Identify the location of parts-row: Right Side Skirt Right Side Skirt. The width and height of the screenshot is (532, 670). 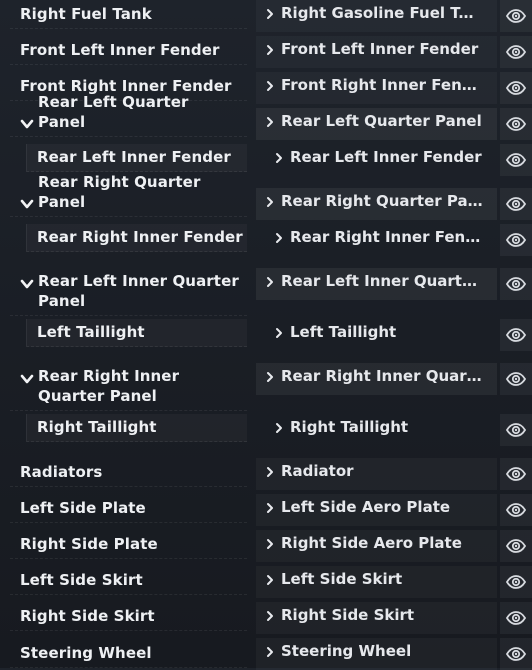
(266, 618).